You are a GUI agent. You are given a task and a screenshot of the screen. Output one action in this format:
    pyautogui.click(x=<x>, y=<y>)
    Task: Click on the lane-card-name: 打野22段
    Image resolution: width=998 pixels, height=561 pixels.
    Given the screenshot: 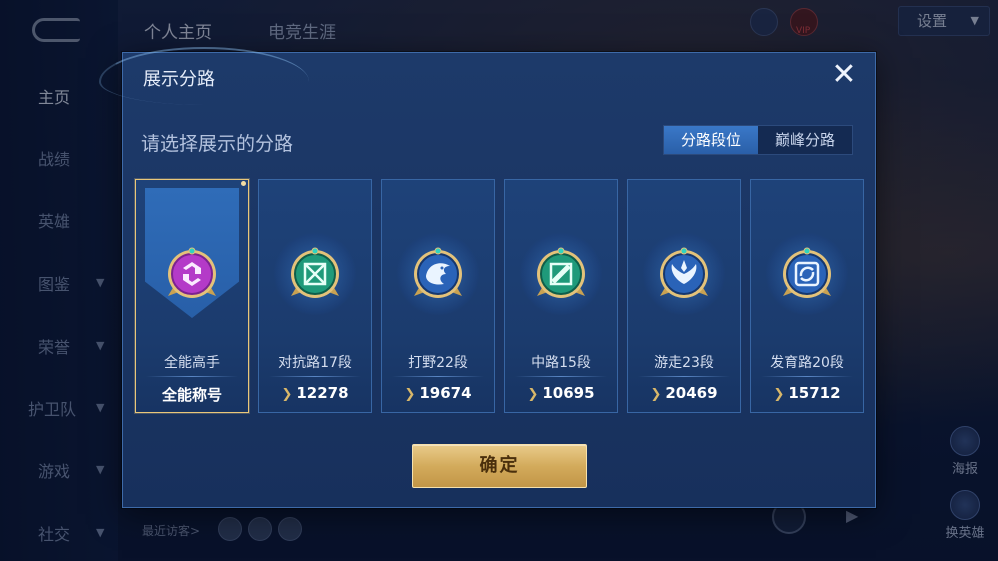 What is the action you would take?
    pyautogui.click(x=438, y=363)
    